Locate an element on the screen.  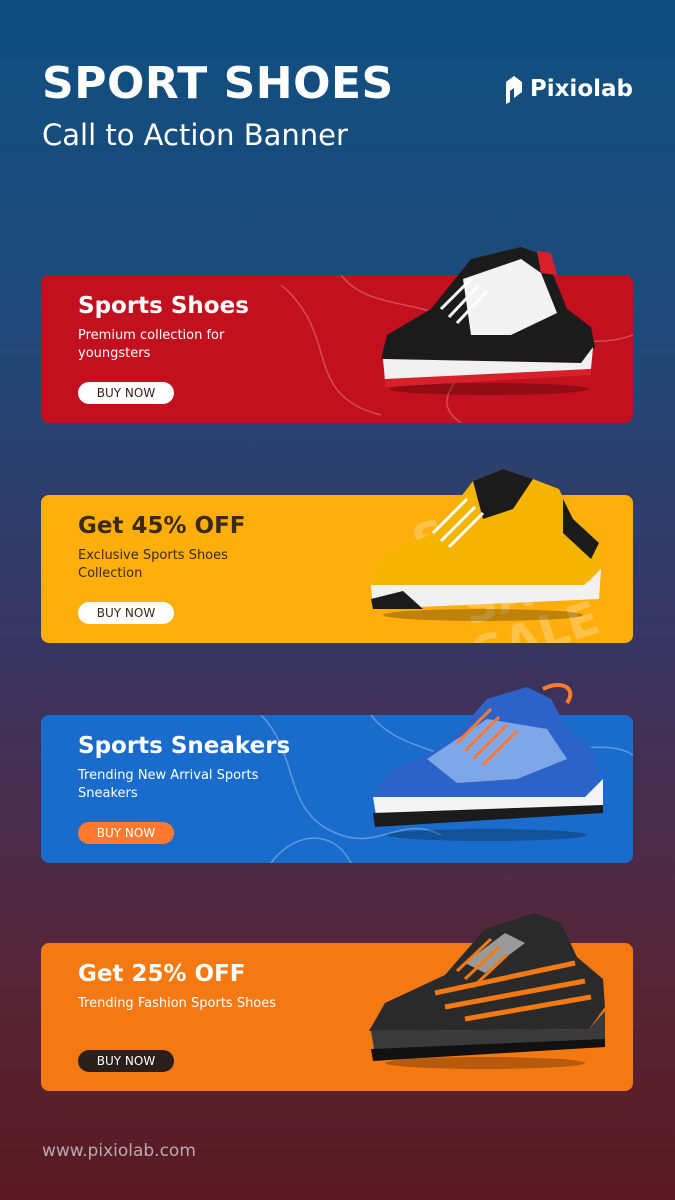
banner-description: Trending New Arrival Sports Sneakers is located at coordinates (168, 784).